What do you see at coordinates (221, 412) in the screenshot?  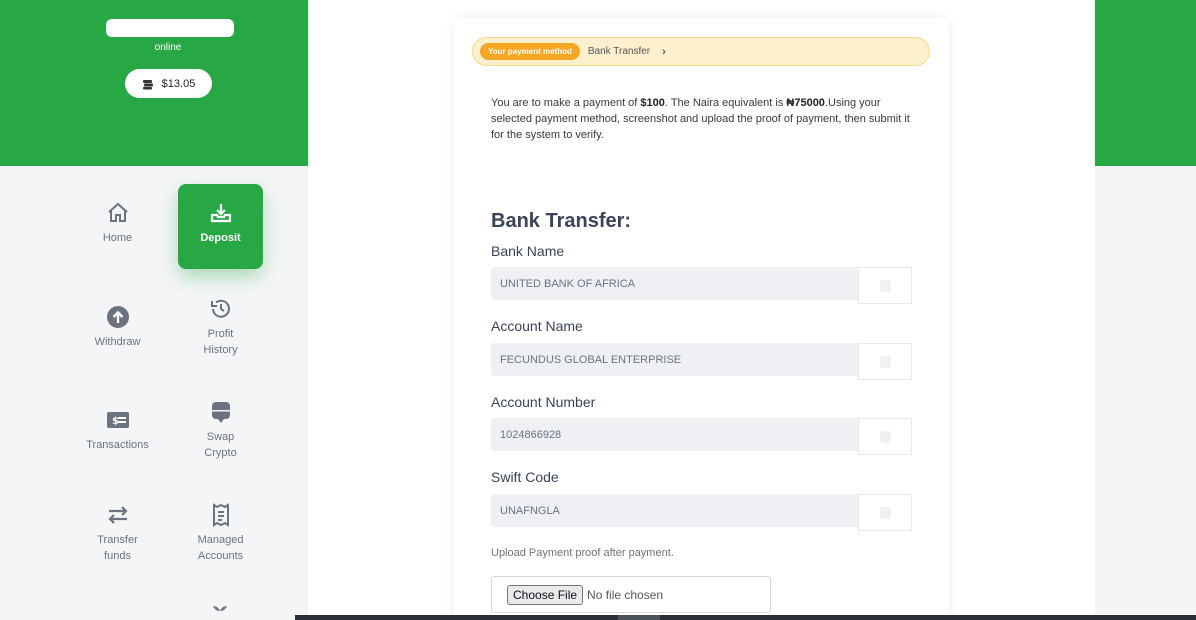 I see `swap-crypto-icon` at bounding box center [221, 412].